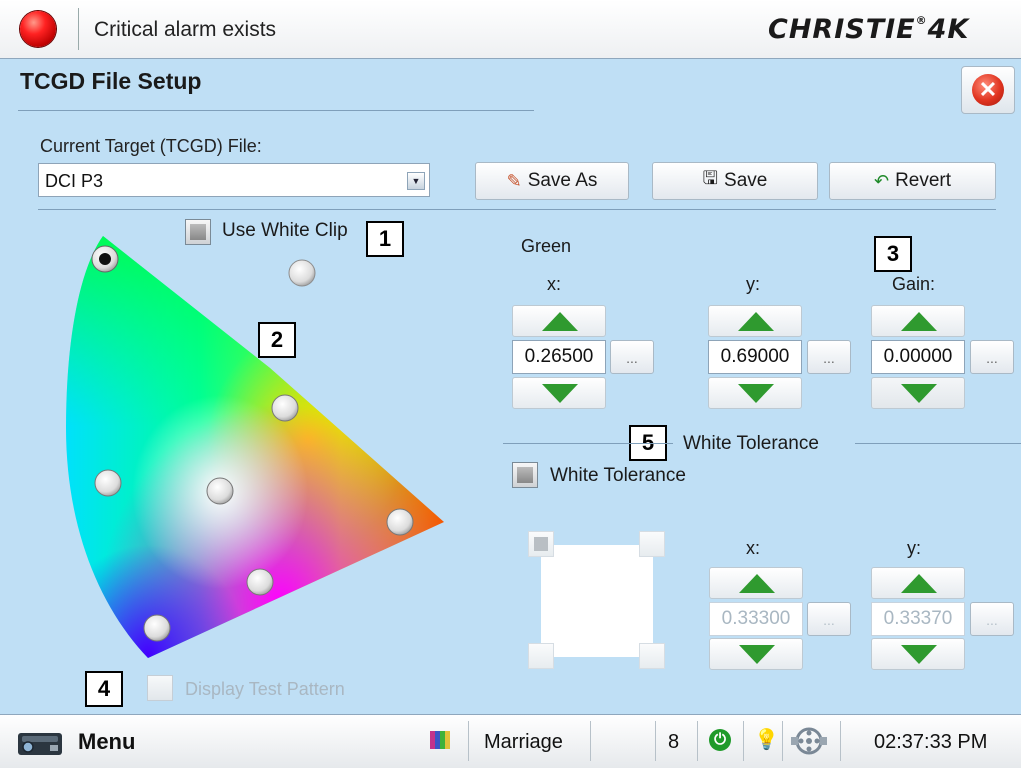 Image resolution: width=1021 pixels, height=768 pixels. I want to click on callout-3: 3, so click(893, 254).